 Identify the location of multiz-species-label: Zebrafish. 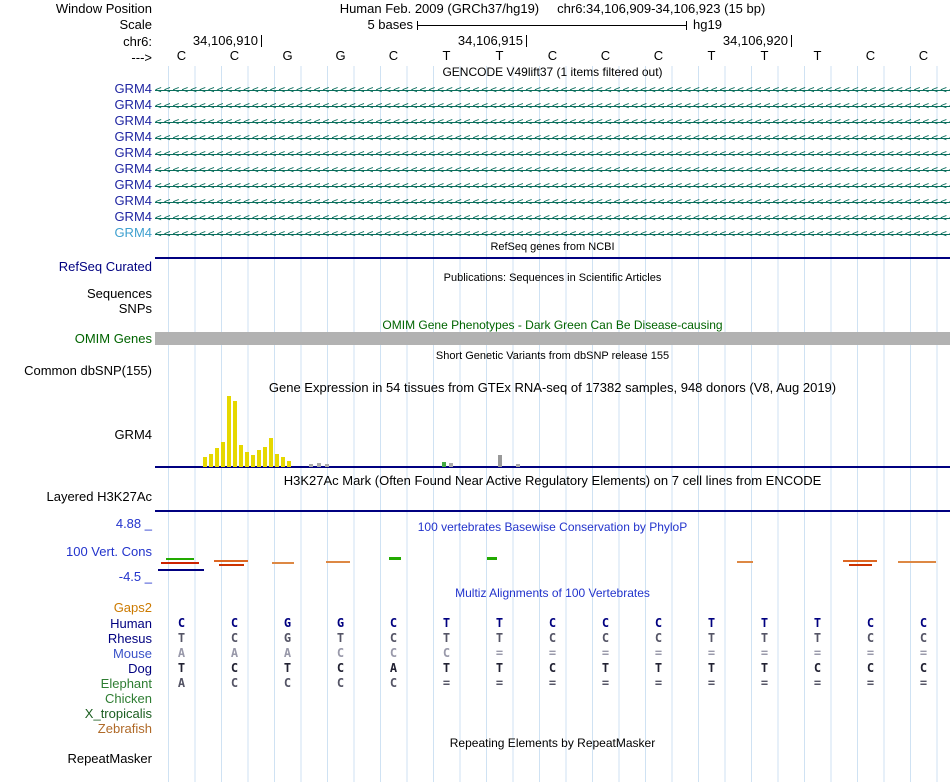
(76, 728).